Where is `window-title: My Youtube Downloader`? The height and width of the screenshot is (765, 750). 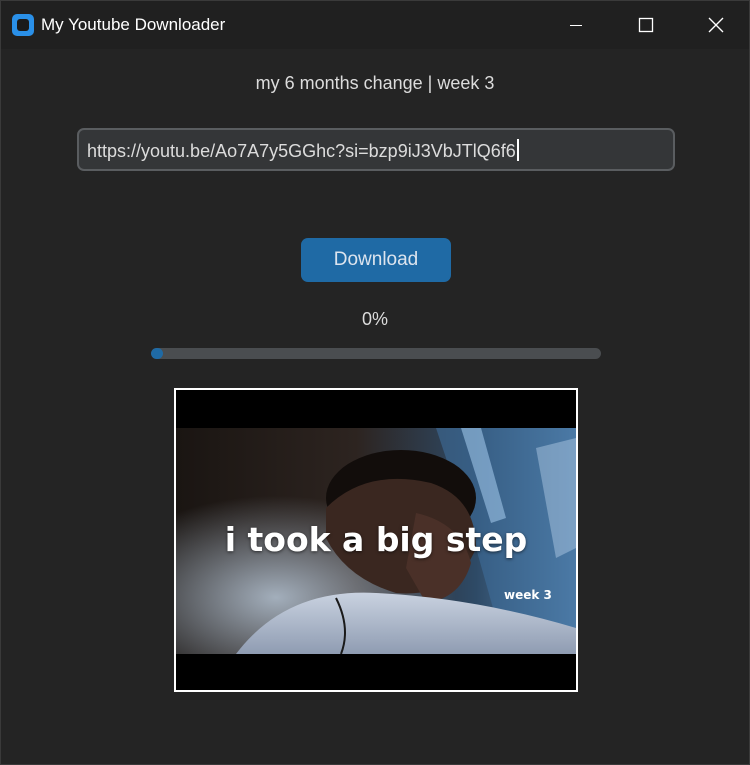 window-title: My Youtube Downloader is located at coordinates (133, 24).